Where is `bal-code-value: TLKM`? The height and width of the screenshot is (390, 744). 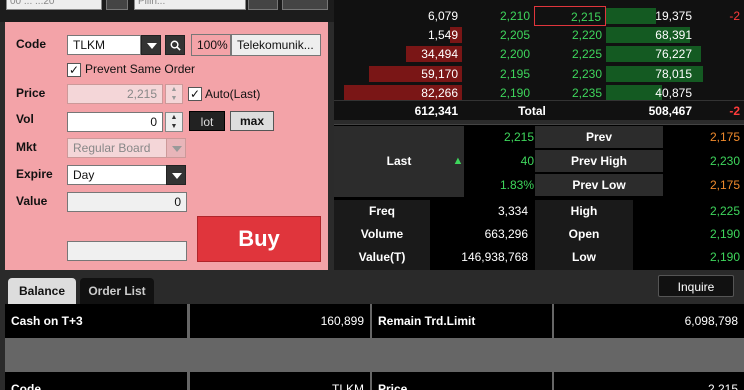
bal-code-value: TLKM is located at coordinates (280, 381).